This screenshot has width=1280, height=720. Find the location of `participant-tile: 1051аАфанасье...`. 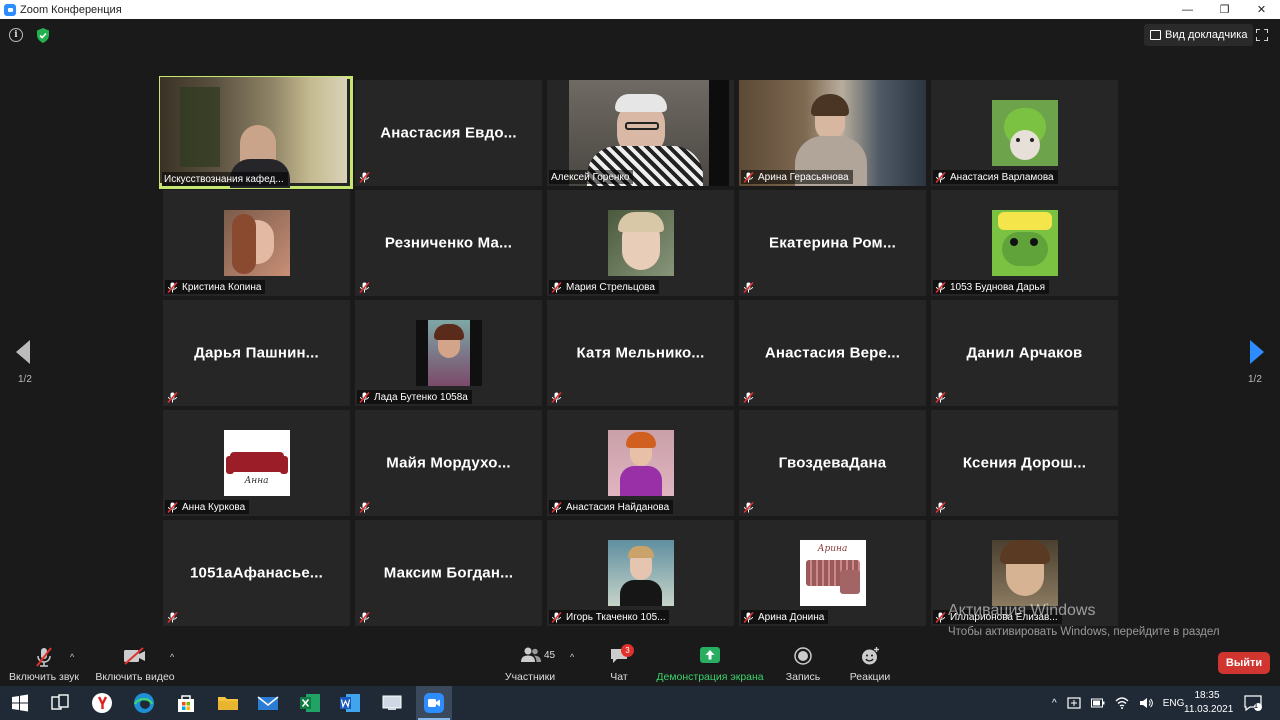

participant-tile: 1051аАфанасье... is located at coordinates (256, 573).